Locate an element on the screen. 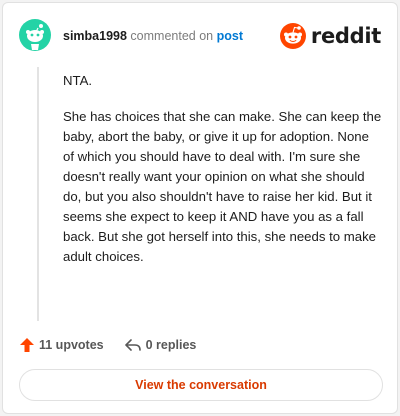  post-link: post is located at coordinates (230, 36).